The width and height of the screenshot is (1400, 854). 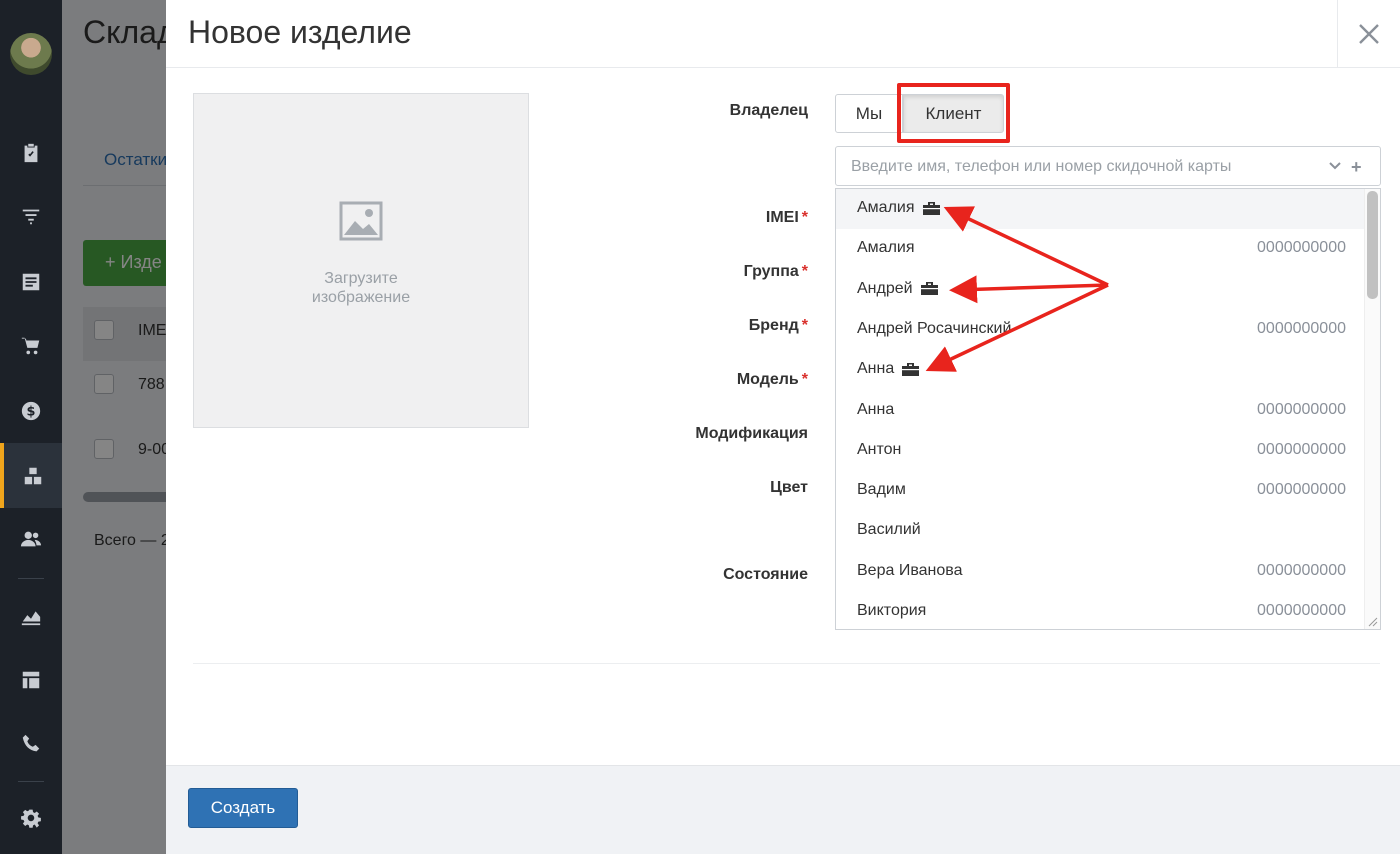 I want to click on orders-icon, so click(x=31, y=282).